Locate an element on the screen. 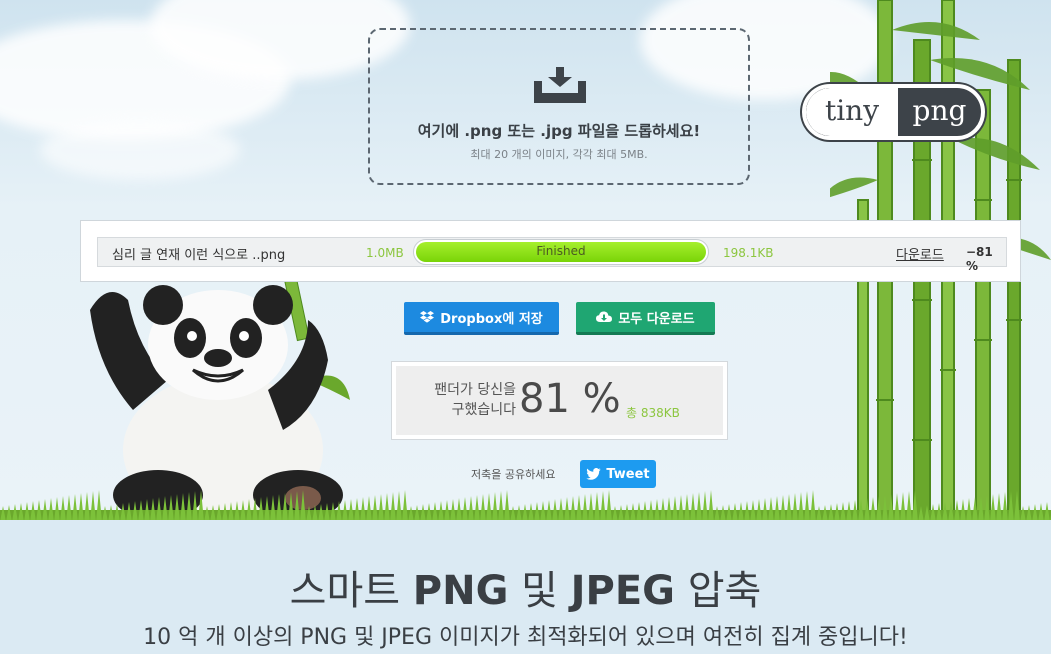  panda-saved-line1: 팬더가 당신을 is located at coordinates (475, 390).